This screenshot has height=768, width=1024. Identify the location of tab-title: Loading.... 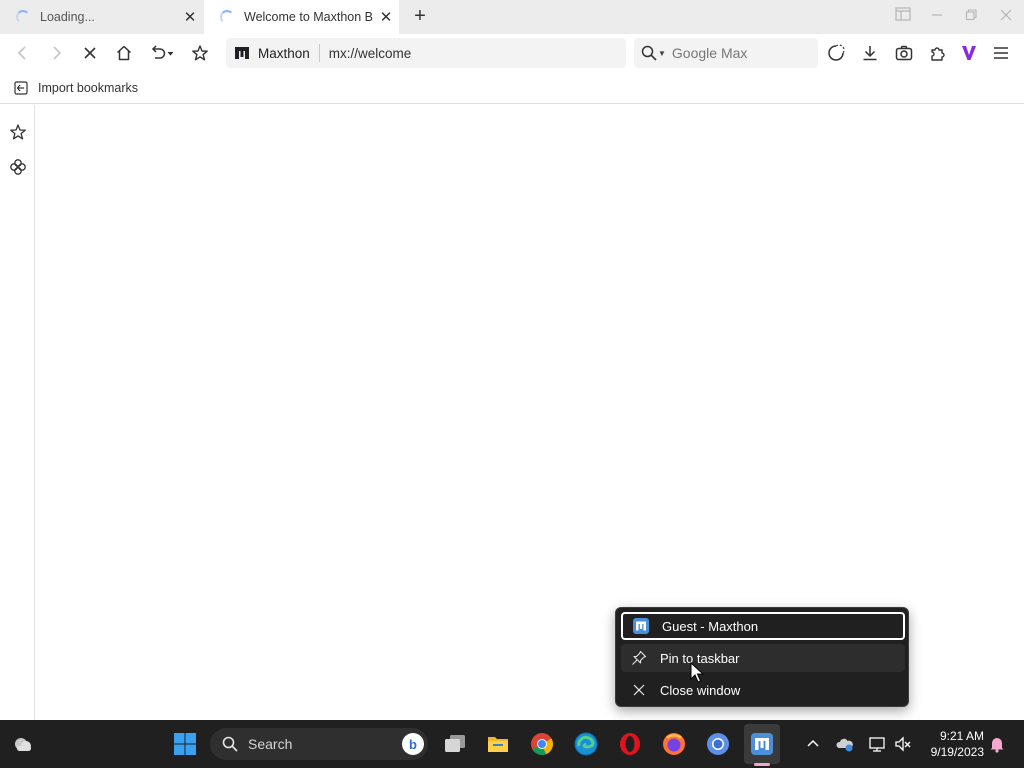
(67, 17).